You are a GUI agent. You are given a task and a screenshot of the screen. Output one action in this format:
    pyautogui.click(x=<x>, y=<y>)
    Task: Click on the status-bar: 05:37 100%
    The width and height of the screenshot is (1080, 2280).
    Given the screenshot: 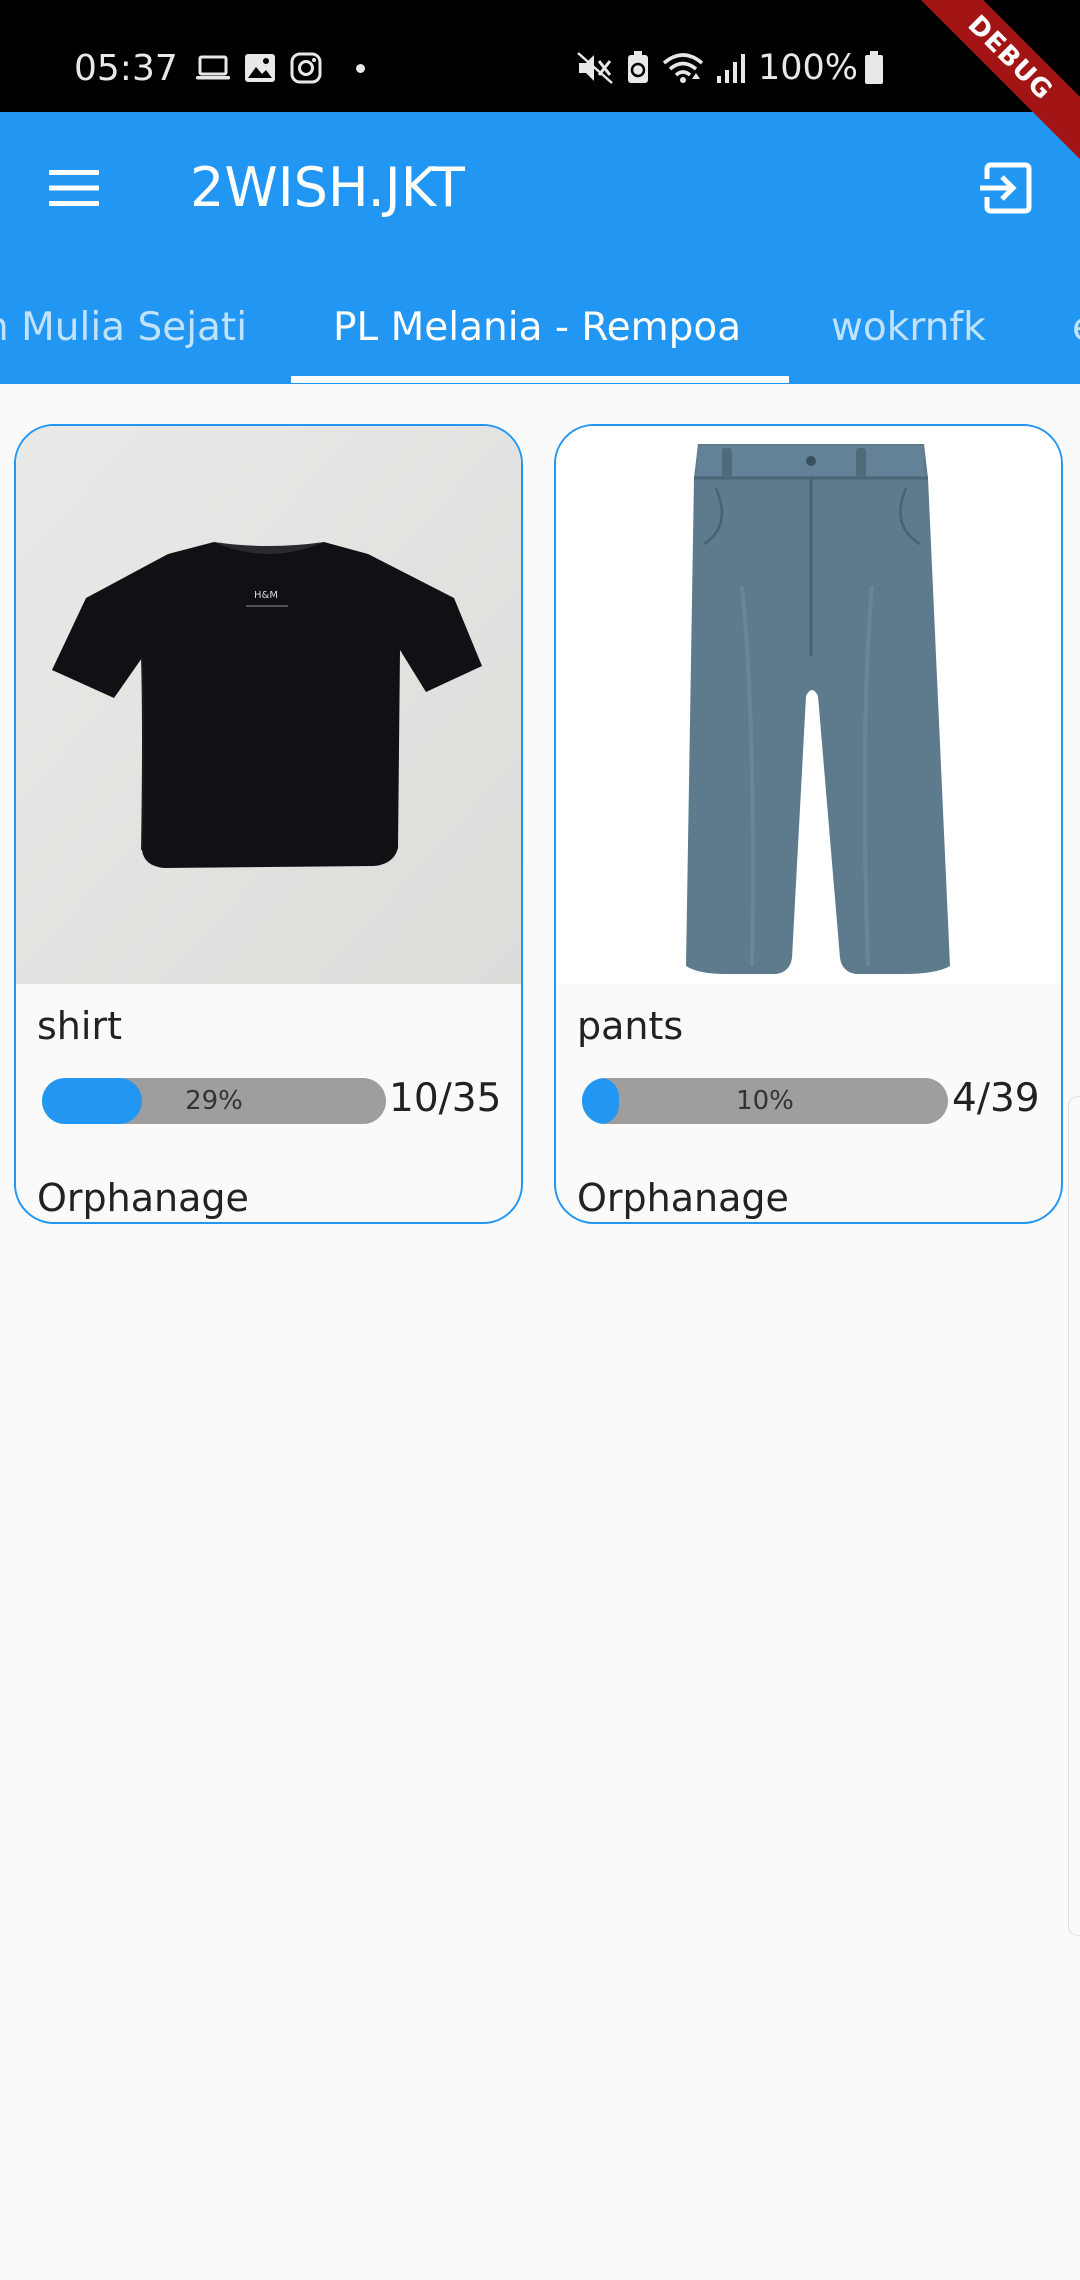 What is the action you would take?
    pyautogui.click(x=540, y=56)
    